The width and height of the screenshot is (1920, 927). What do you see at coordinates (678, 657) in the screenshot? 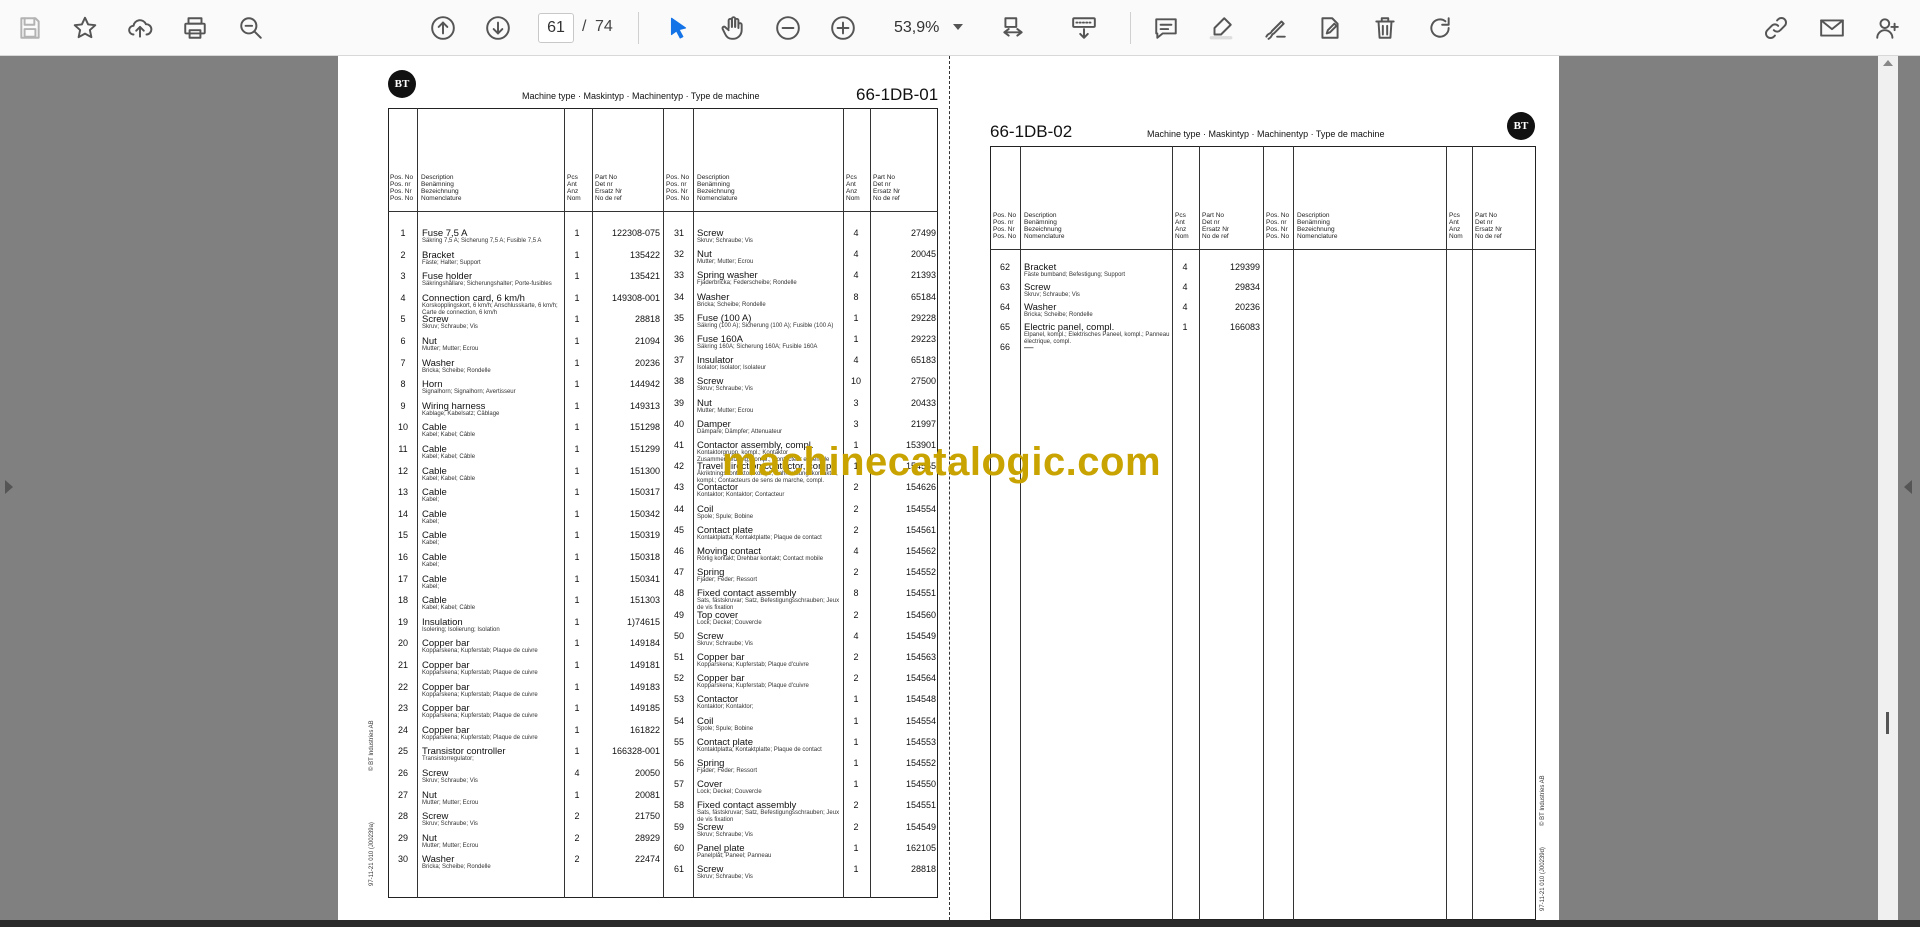
I see `row-pos: 51` at bounding box center [678, 657].